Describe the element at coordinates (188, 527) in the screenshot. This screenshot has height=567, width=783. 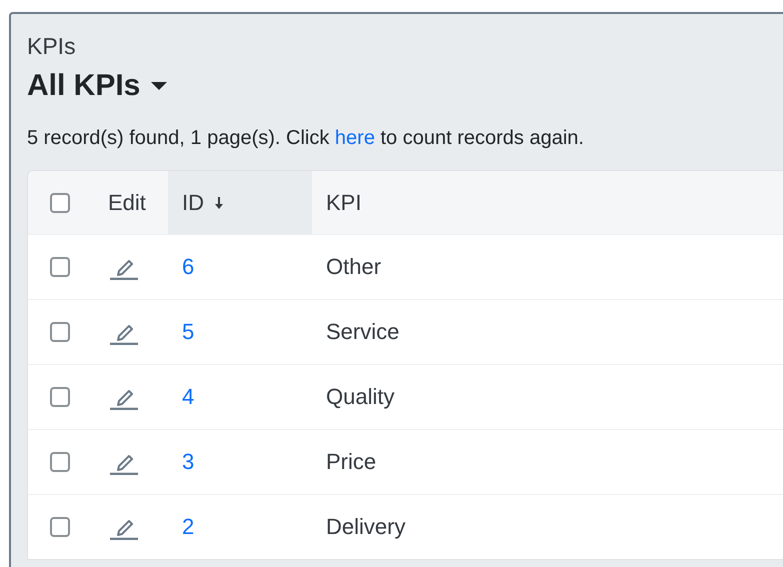
I see `id-link: 2` at that location.